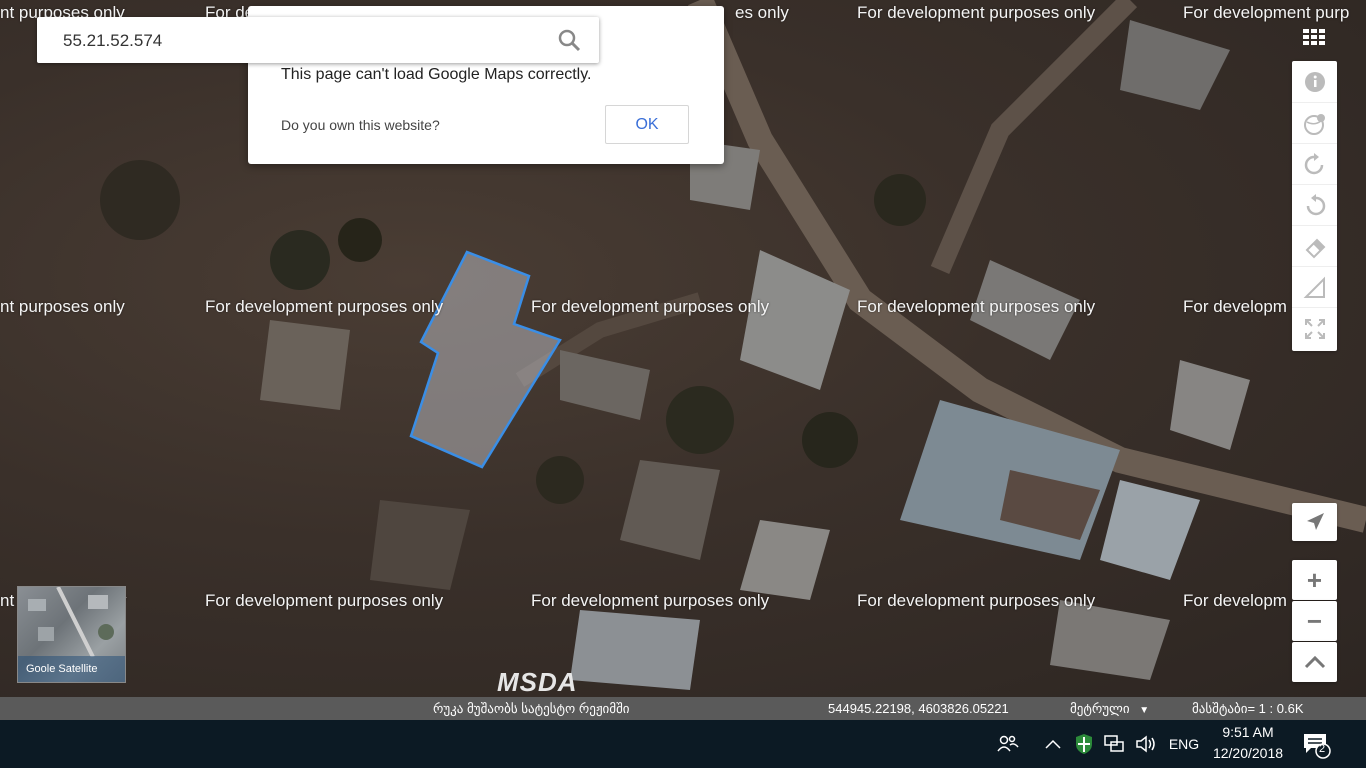 Image resolution: width=1366 pixels, height=768 pixels. Describe the element at coordinates (1317, 745) in the screenshot. I see `notification-icon: 2` at that location.